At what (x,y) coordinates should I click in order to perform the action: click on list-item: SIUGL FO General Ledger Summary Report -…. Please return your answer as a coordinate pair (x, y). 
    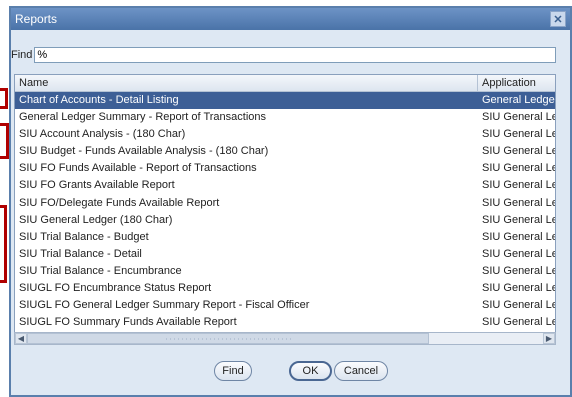
    Looking at the image, I should click on (285, 305).